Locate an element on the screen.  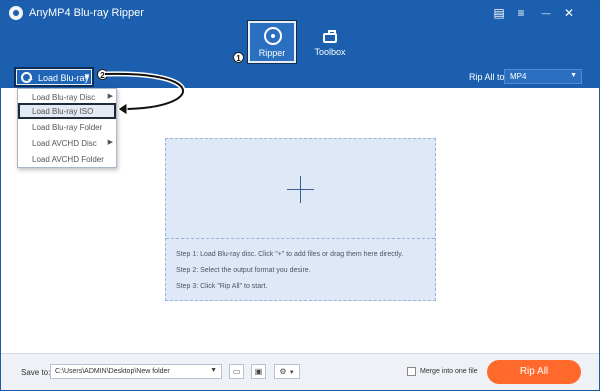
rip-all-to-value: MP4 is located at coordinates (518, 76).